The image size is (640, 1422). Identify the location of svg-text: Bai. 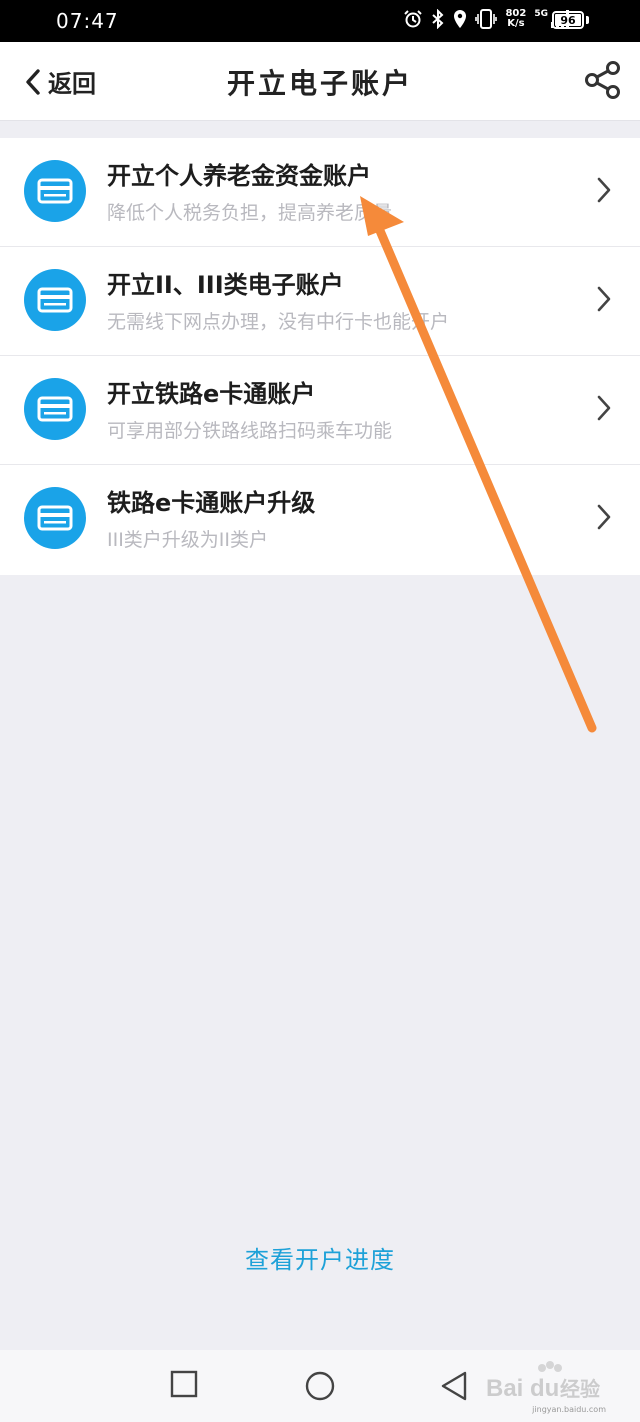
(504, 1388).